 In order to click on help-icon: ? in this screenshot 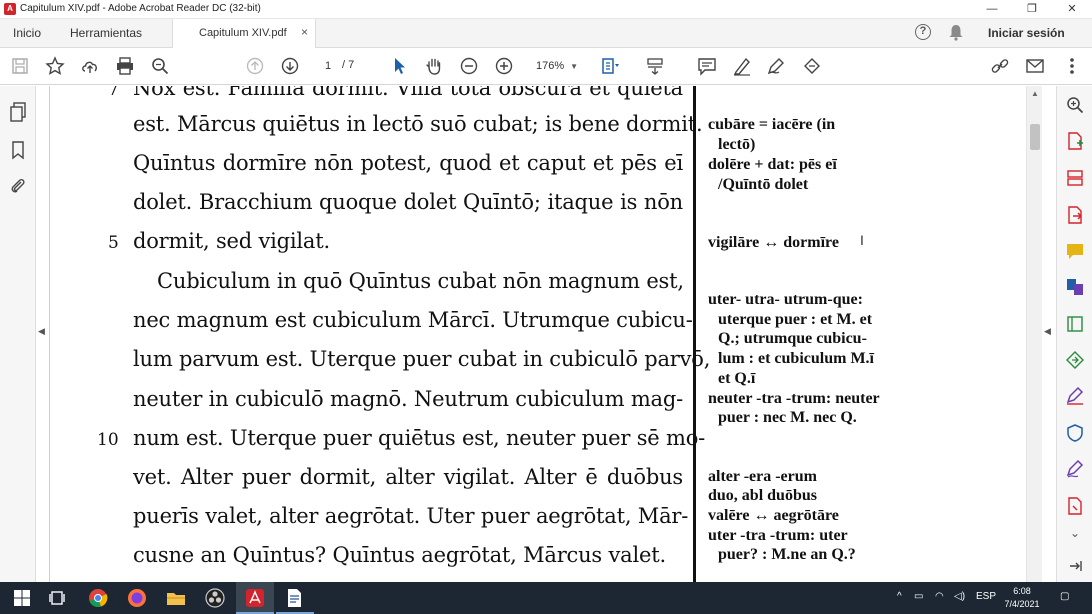, I will do `click(923, 32)`.